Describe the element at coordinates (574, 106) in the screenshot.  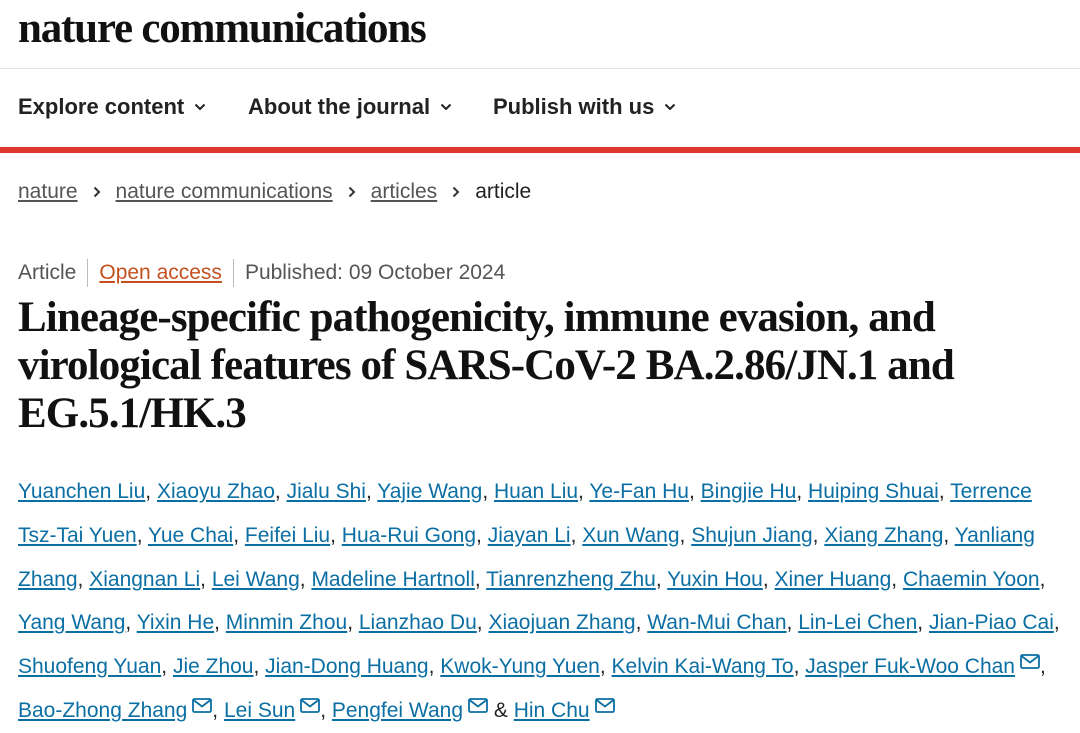
I see `nav-publish-with-us-label: Publish with us` at that location.